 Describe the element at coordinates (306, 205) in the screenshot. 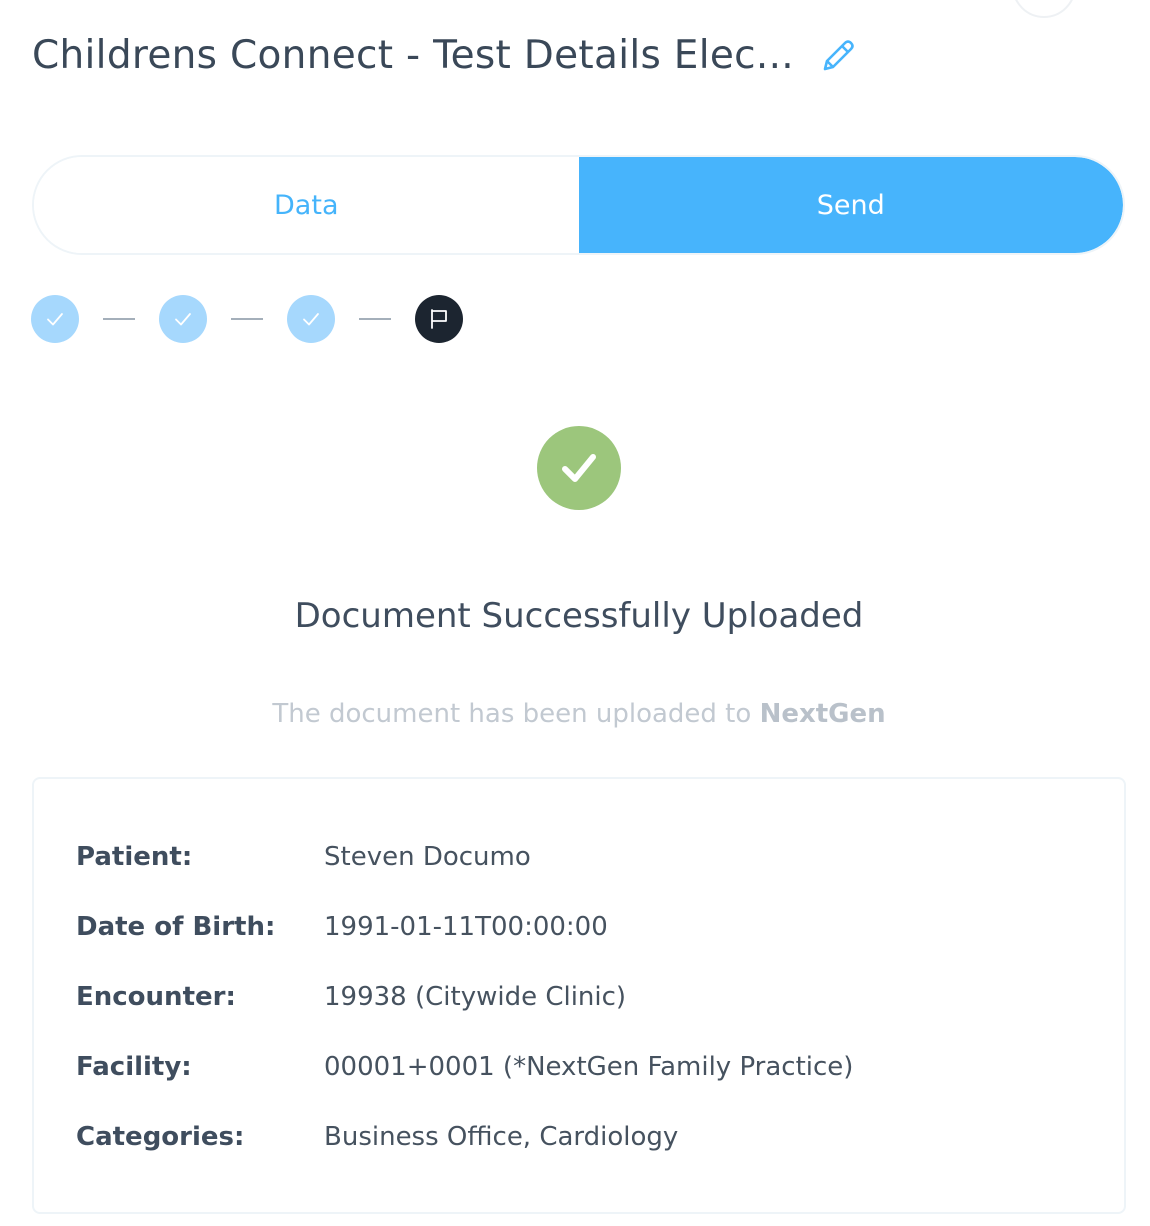

I see `tab-data: Data` at that location.